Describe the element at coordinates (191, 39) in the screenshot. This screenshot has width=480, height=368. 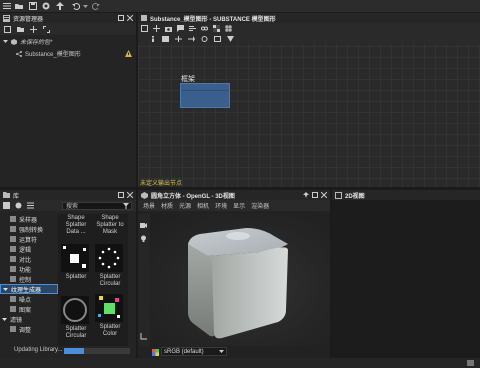
I see `tool-c-icon` at that location.